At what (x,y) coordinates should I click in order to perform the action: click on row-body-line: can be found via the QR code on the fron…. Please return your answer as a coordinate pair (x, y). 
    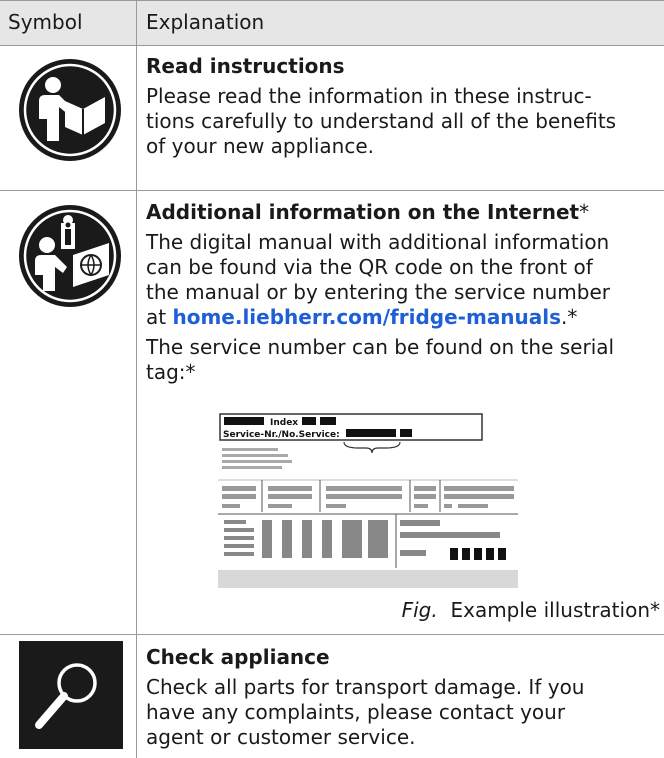
    Looking at the image, I should click on (369, 267).